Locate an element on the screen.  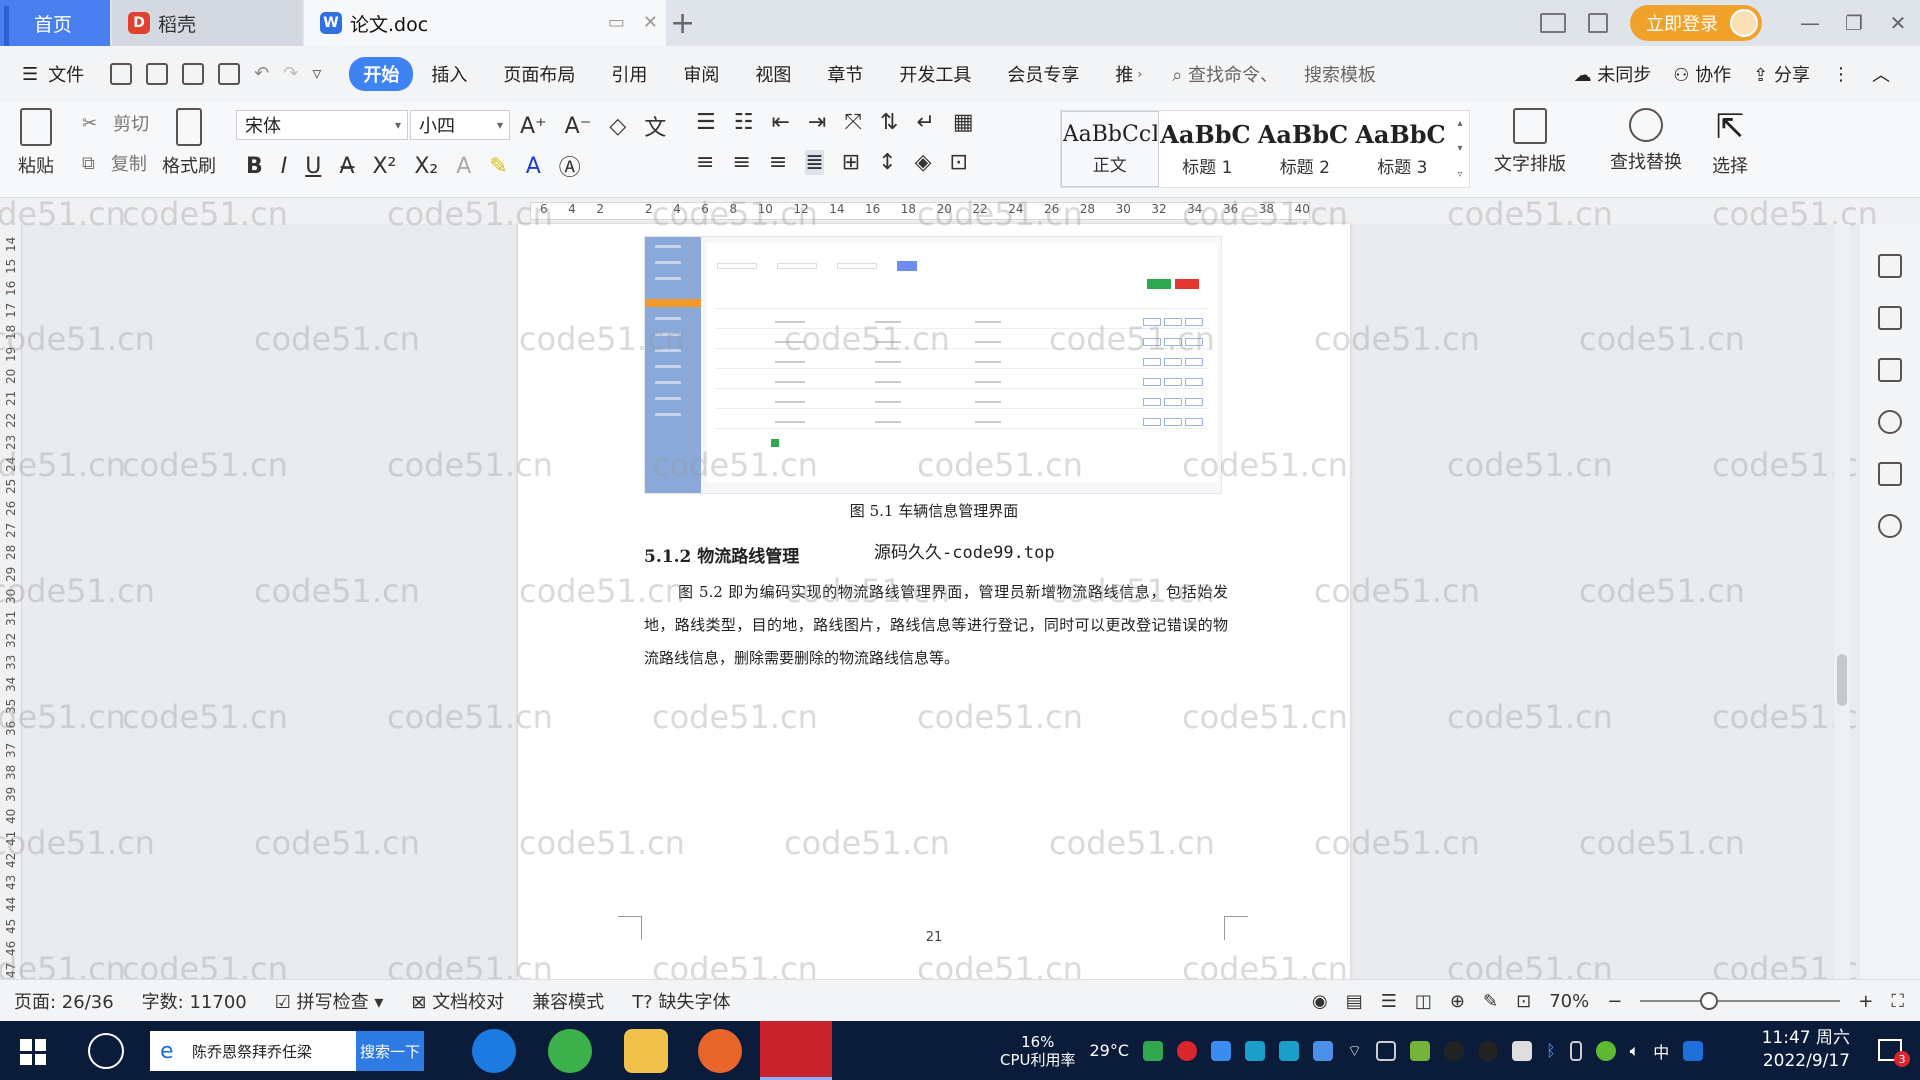
highlight-icon: ✎ is located at coordinates (498, 166).